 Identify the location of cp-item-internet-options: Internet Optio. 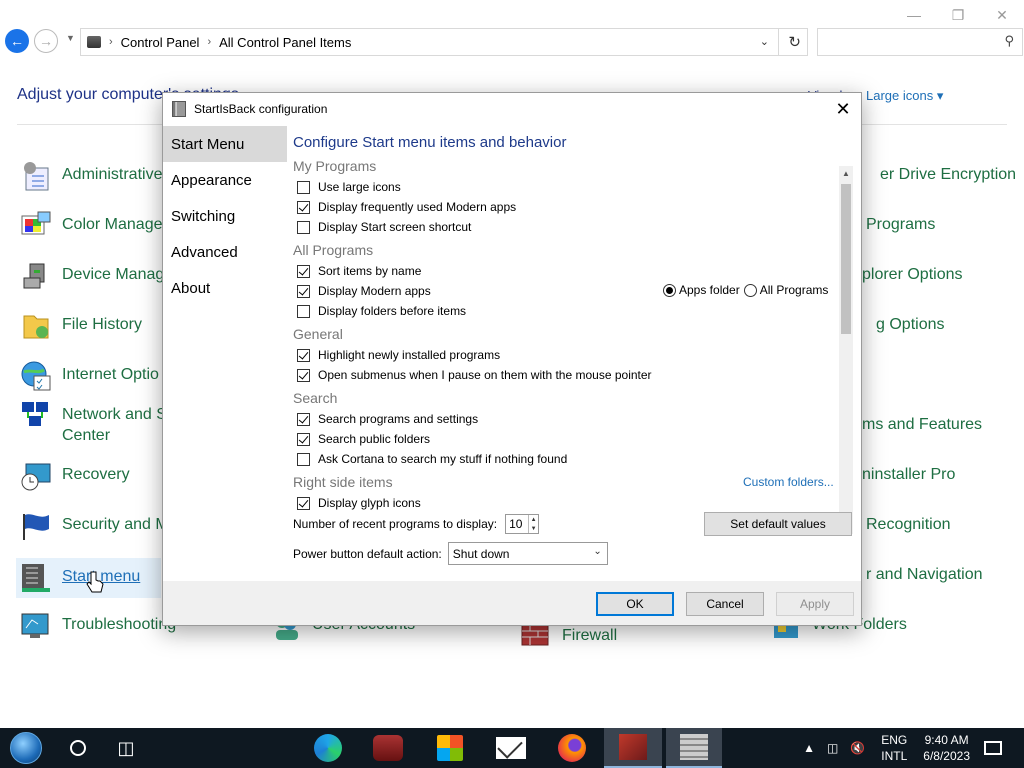
(89, 376).